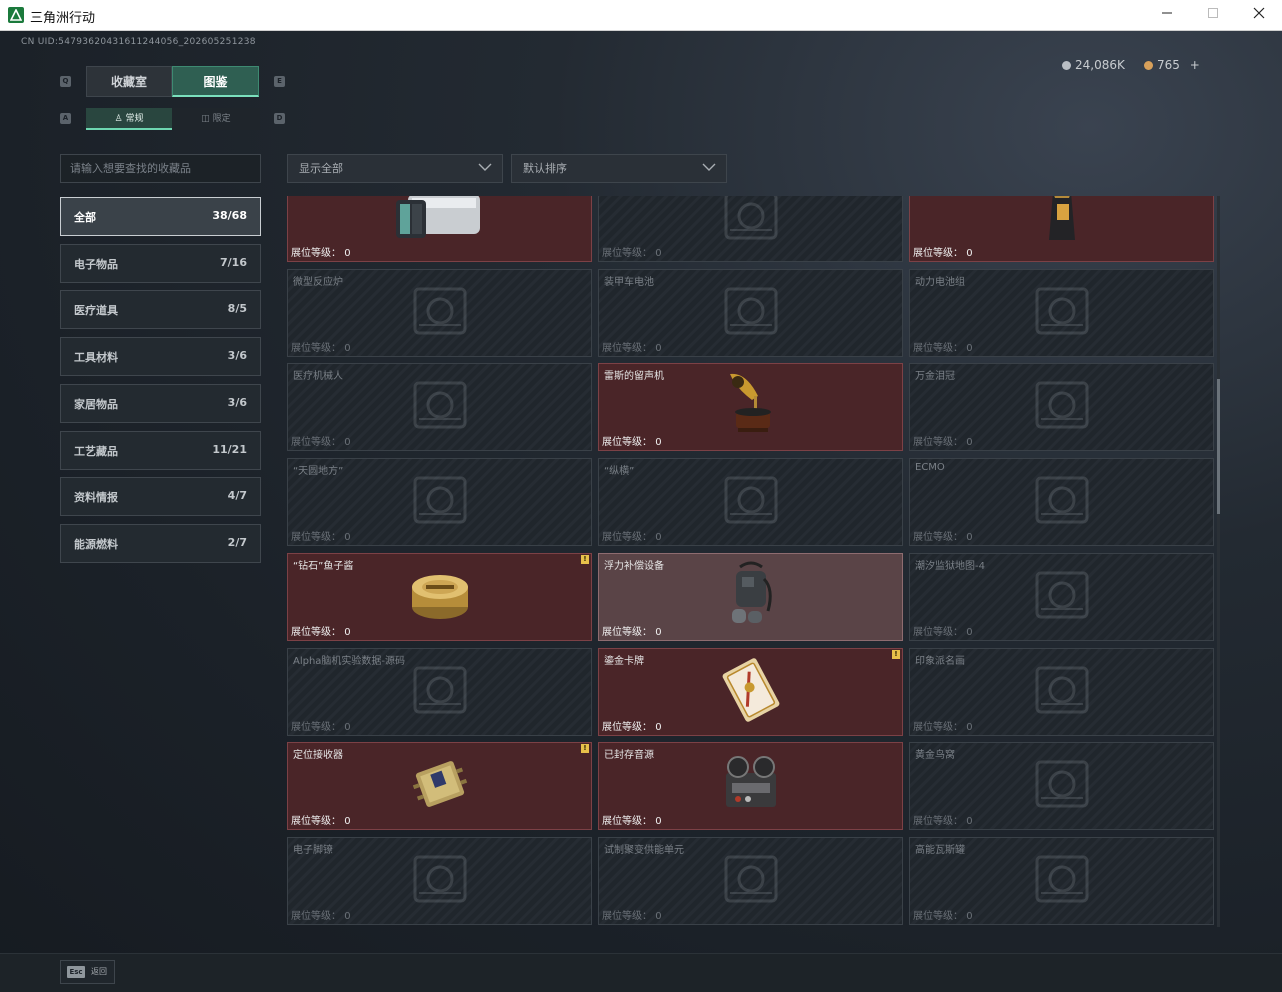 This screenshot has height=992, width=1282. What do you see at coordinates (1259, 13) in the screenshot?
I see `close-icon` at bounding box center [1259, 13].